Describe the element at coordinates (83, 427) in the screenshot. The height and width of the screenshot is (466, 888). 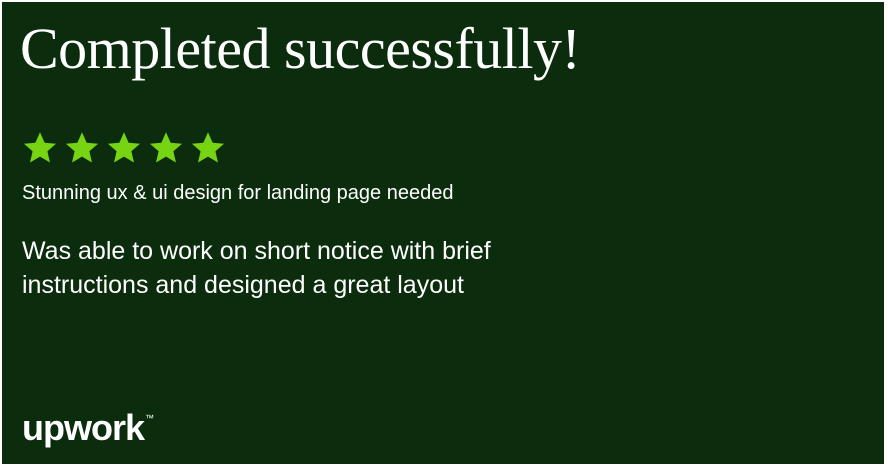
I see `brand-name: upwork` at that location.